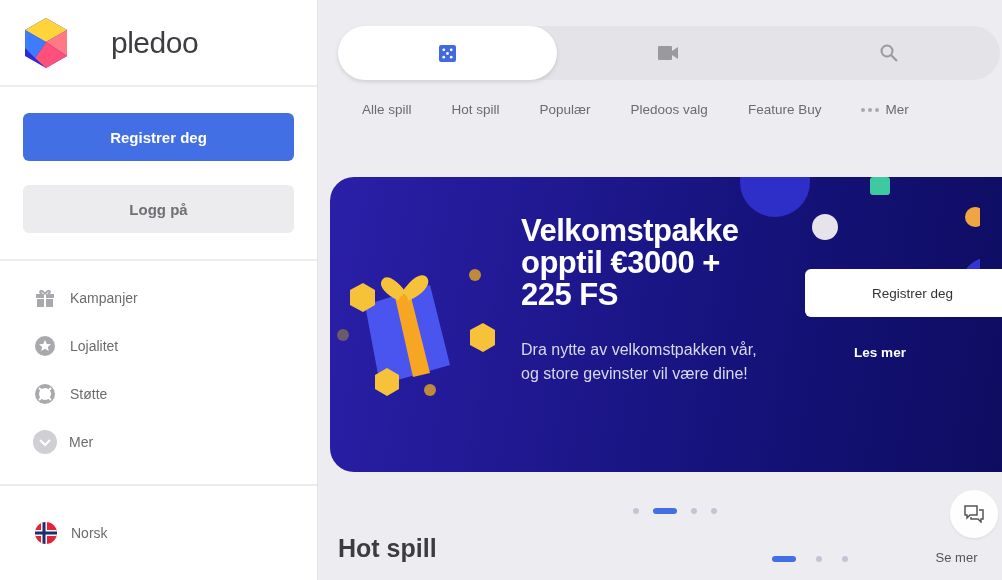 Image resolution: width=1002 pixels, height=580 pixels. I want to click on chevron-down-icon, so click(45, 442).